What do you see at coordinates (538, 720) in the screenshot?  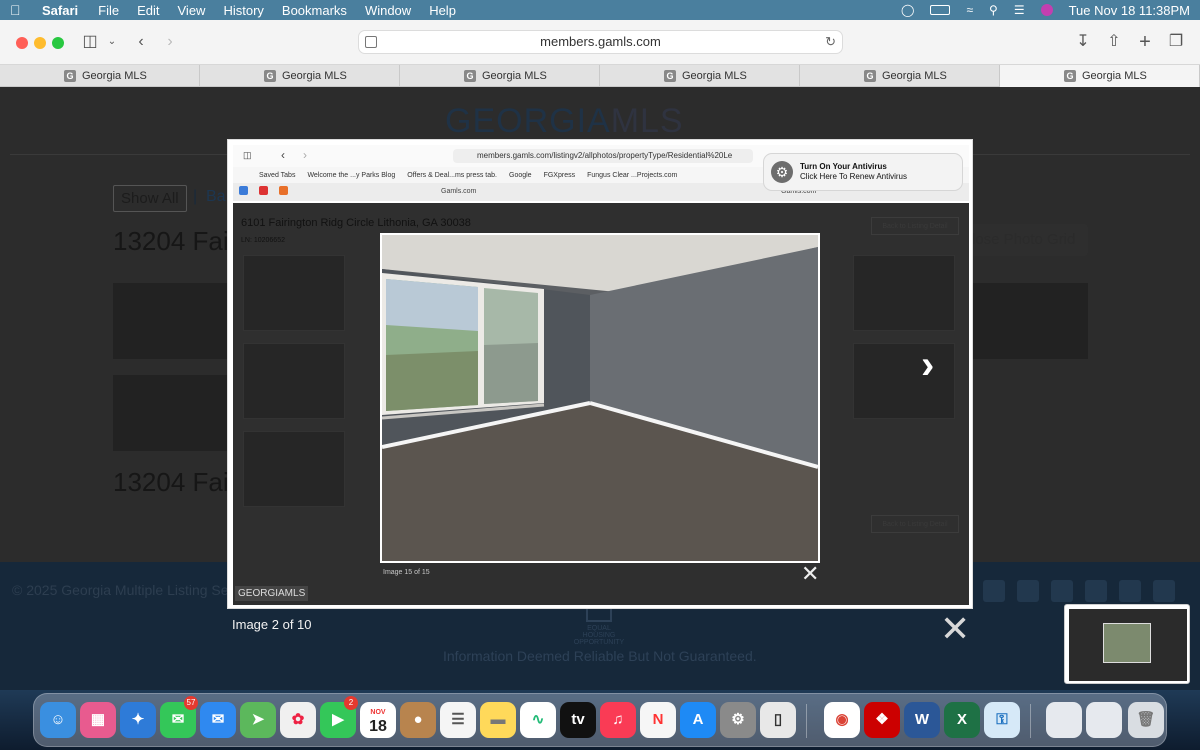 I see `freeform-icon: ∿` at bounding box center [538, 720].